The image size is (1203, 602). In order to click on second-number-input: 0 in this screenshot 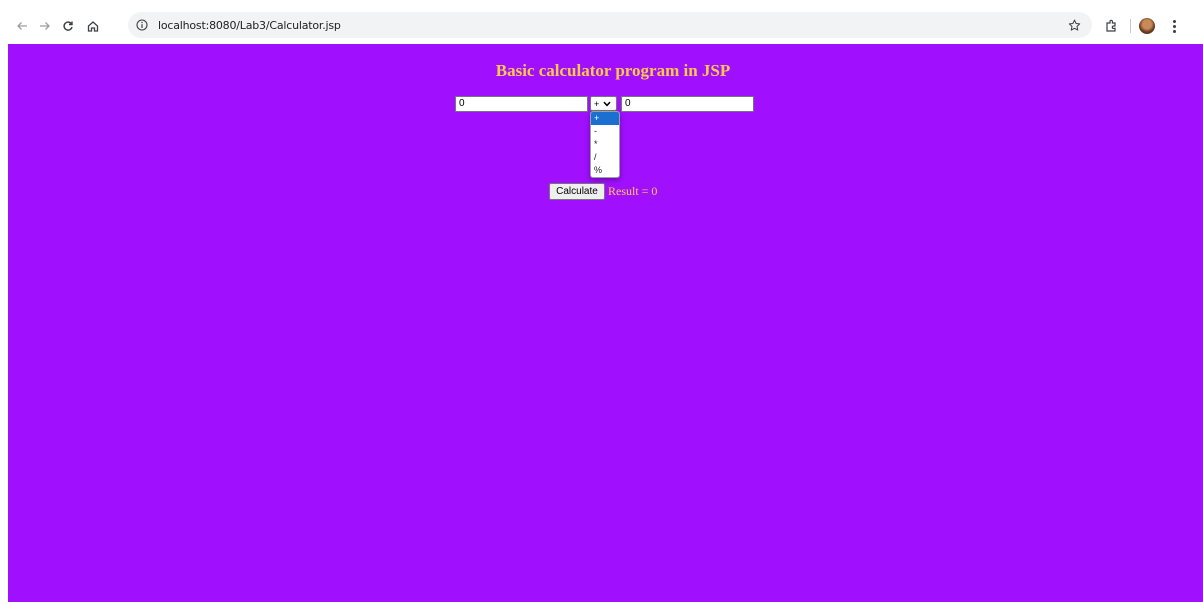, I will do `click(687, 104)`.